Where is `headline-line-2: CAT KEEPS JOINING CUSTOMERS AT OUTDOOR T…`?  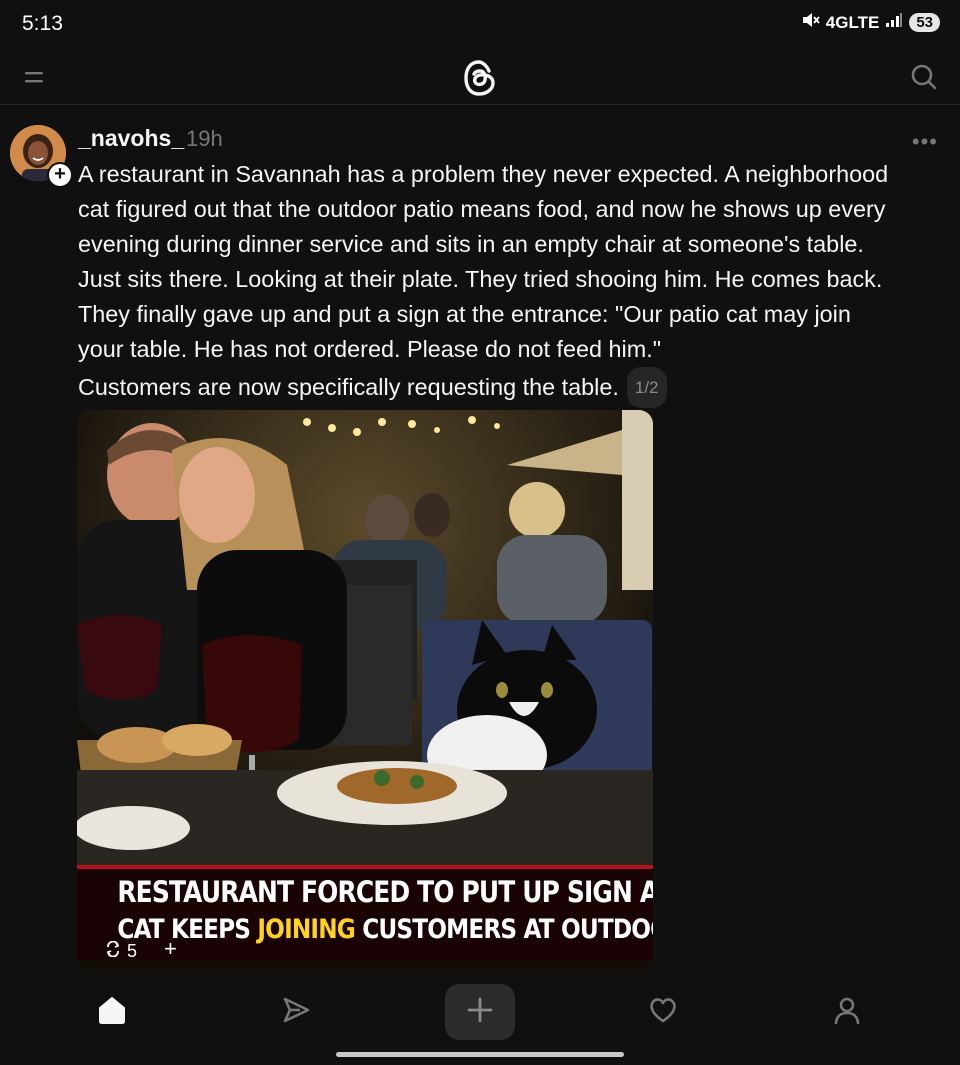 headline-line-2: CAT KEEPS JOINING CUSTOMERS AT OUTDOOR T… is located at coordinates (385, 929).